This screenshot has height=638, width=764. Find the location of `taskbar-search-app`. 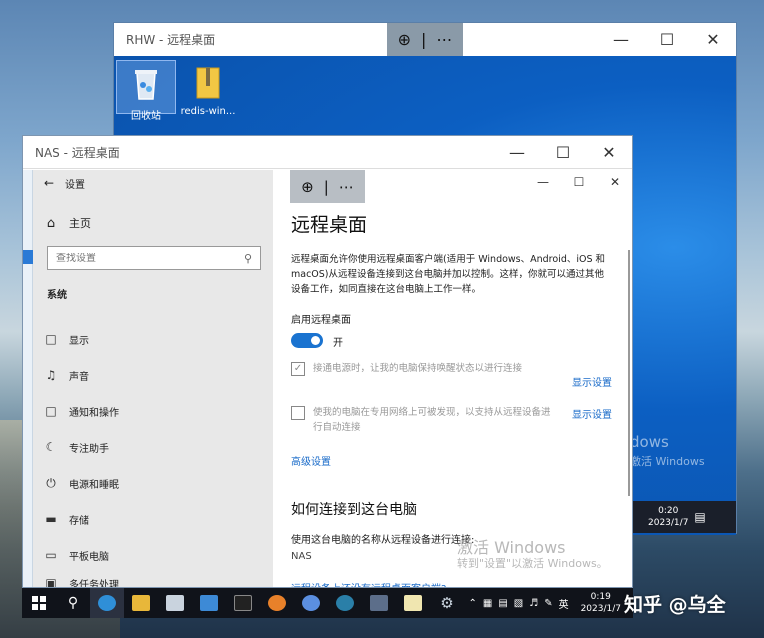

taskbar-search-app is located at coordinates (277, 603).